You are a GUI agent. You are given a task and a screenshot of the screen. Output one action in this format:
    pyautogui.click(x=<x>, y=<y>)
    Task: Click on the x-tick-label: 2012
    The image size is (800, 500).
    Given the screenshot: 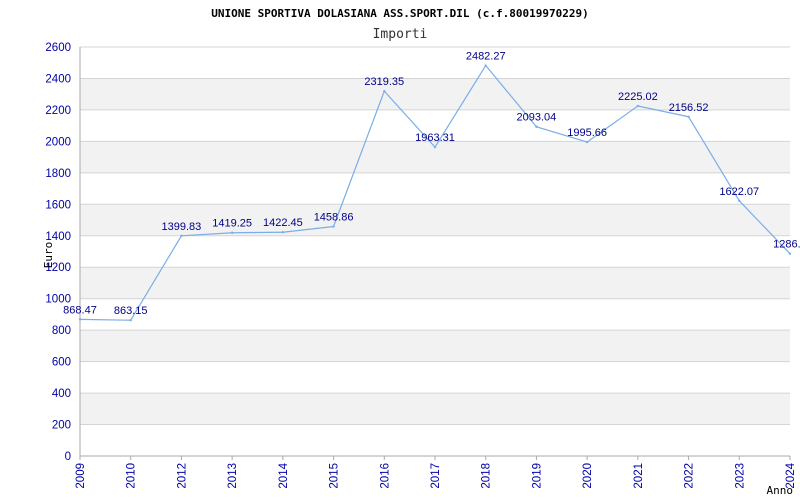 What is the action you would take?
    pyautogui.click(x=182, y=476)
    